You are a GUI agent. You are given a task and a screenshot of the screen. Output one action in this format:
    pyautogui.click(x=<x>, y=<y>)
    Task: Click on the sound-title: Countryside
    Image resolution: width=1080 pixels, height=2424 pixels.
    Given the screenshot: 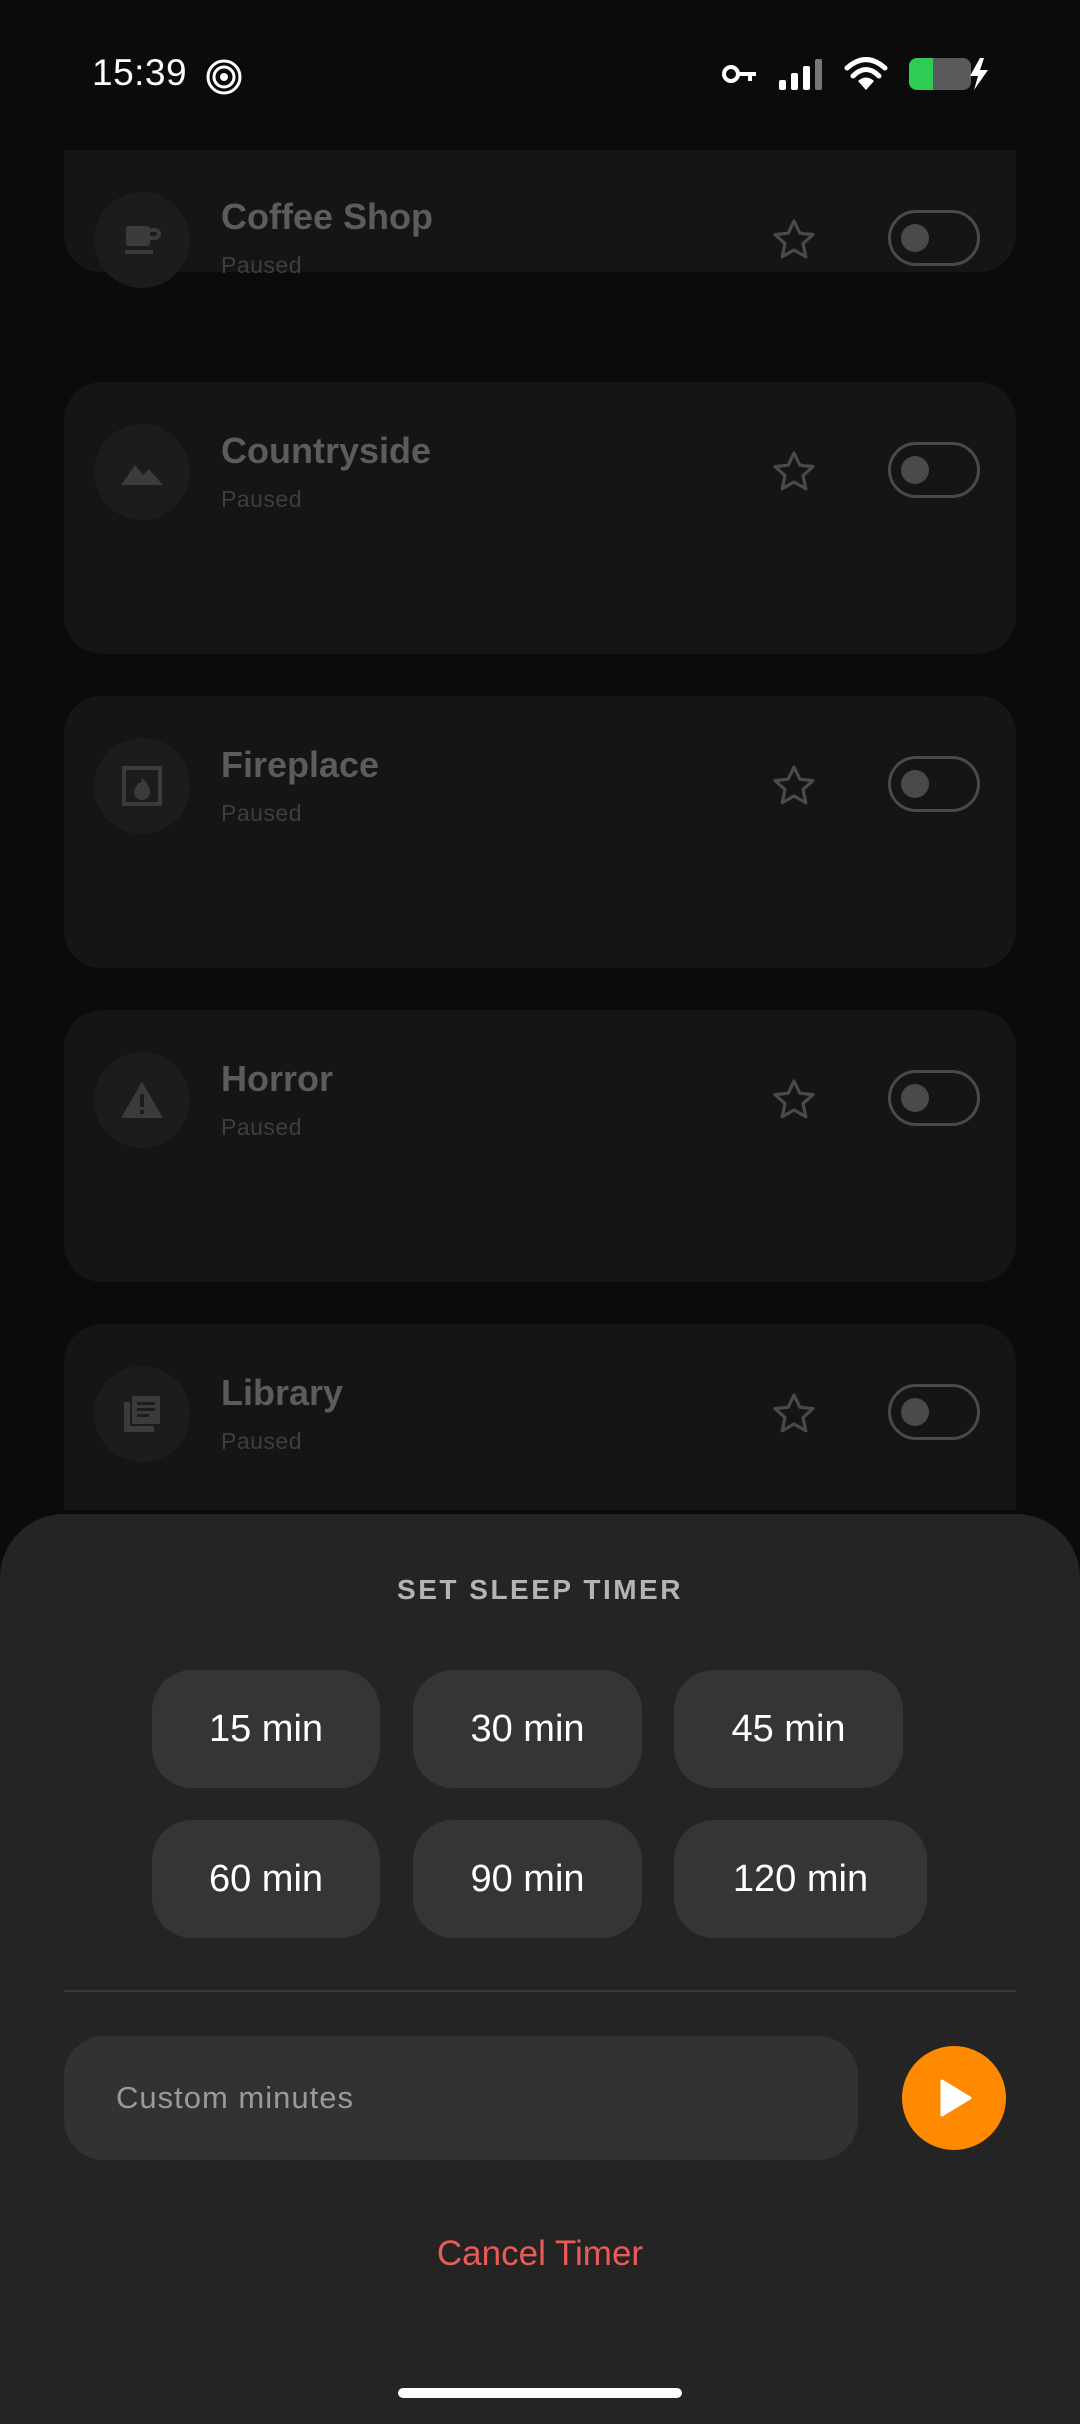 What is the action you would take?
    pyautogui.click(x=326, y=450)
    